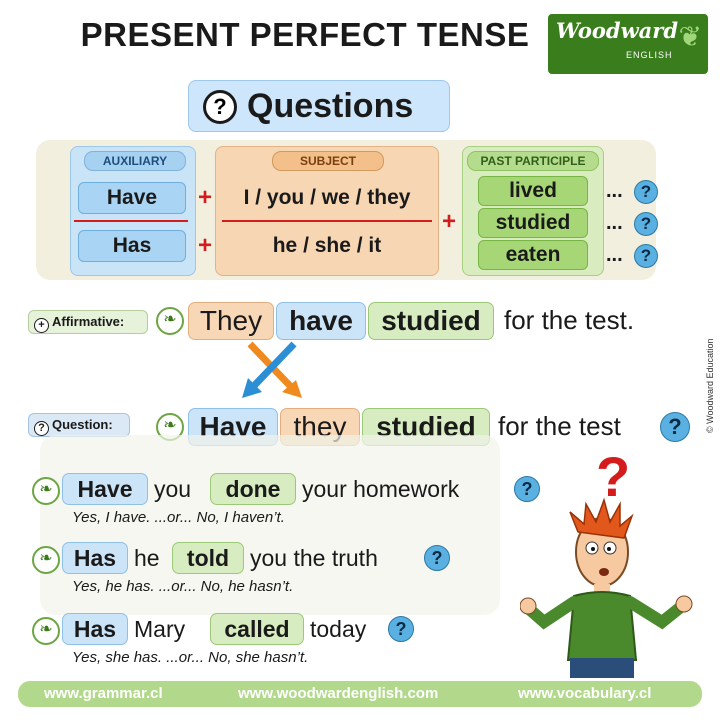  Describe the element at coordinates (132, 198) in the screenshot. I see `auxiliary-have: Have` at that location.